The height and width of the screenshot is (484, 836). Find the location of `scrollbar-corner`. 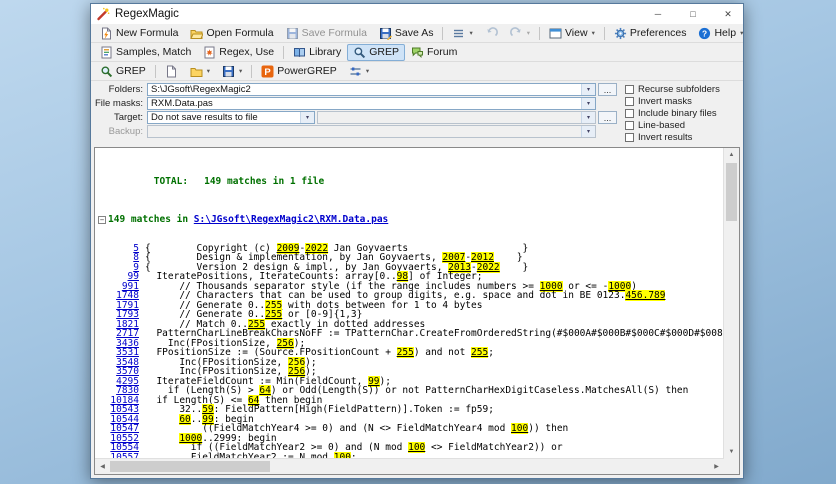

scrollbar-corner is located at coordinates (731, 466).